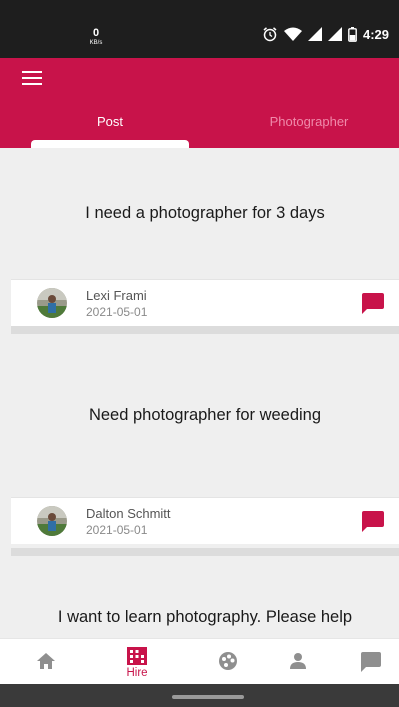 The width and height of the screenshot is (399, 707). I want to click on post-footer: Dalton Schmitt 2021-05-01, so click(205, 520).